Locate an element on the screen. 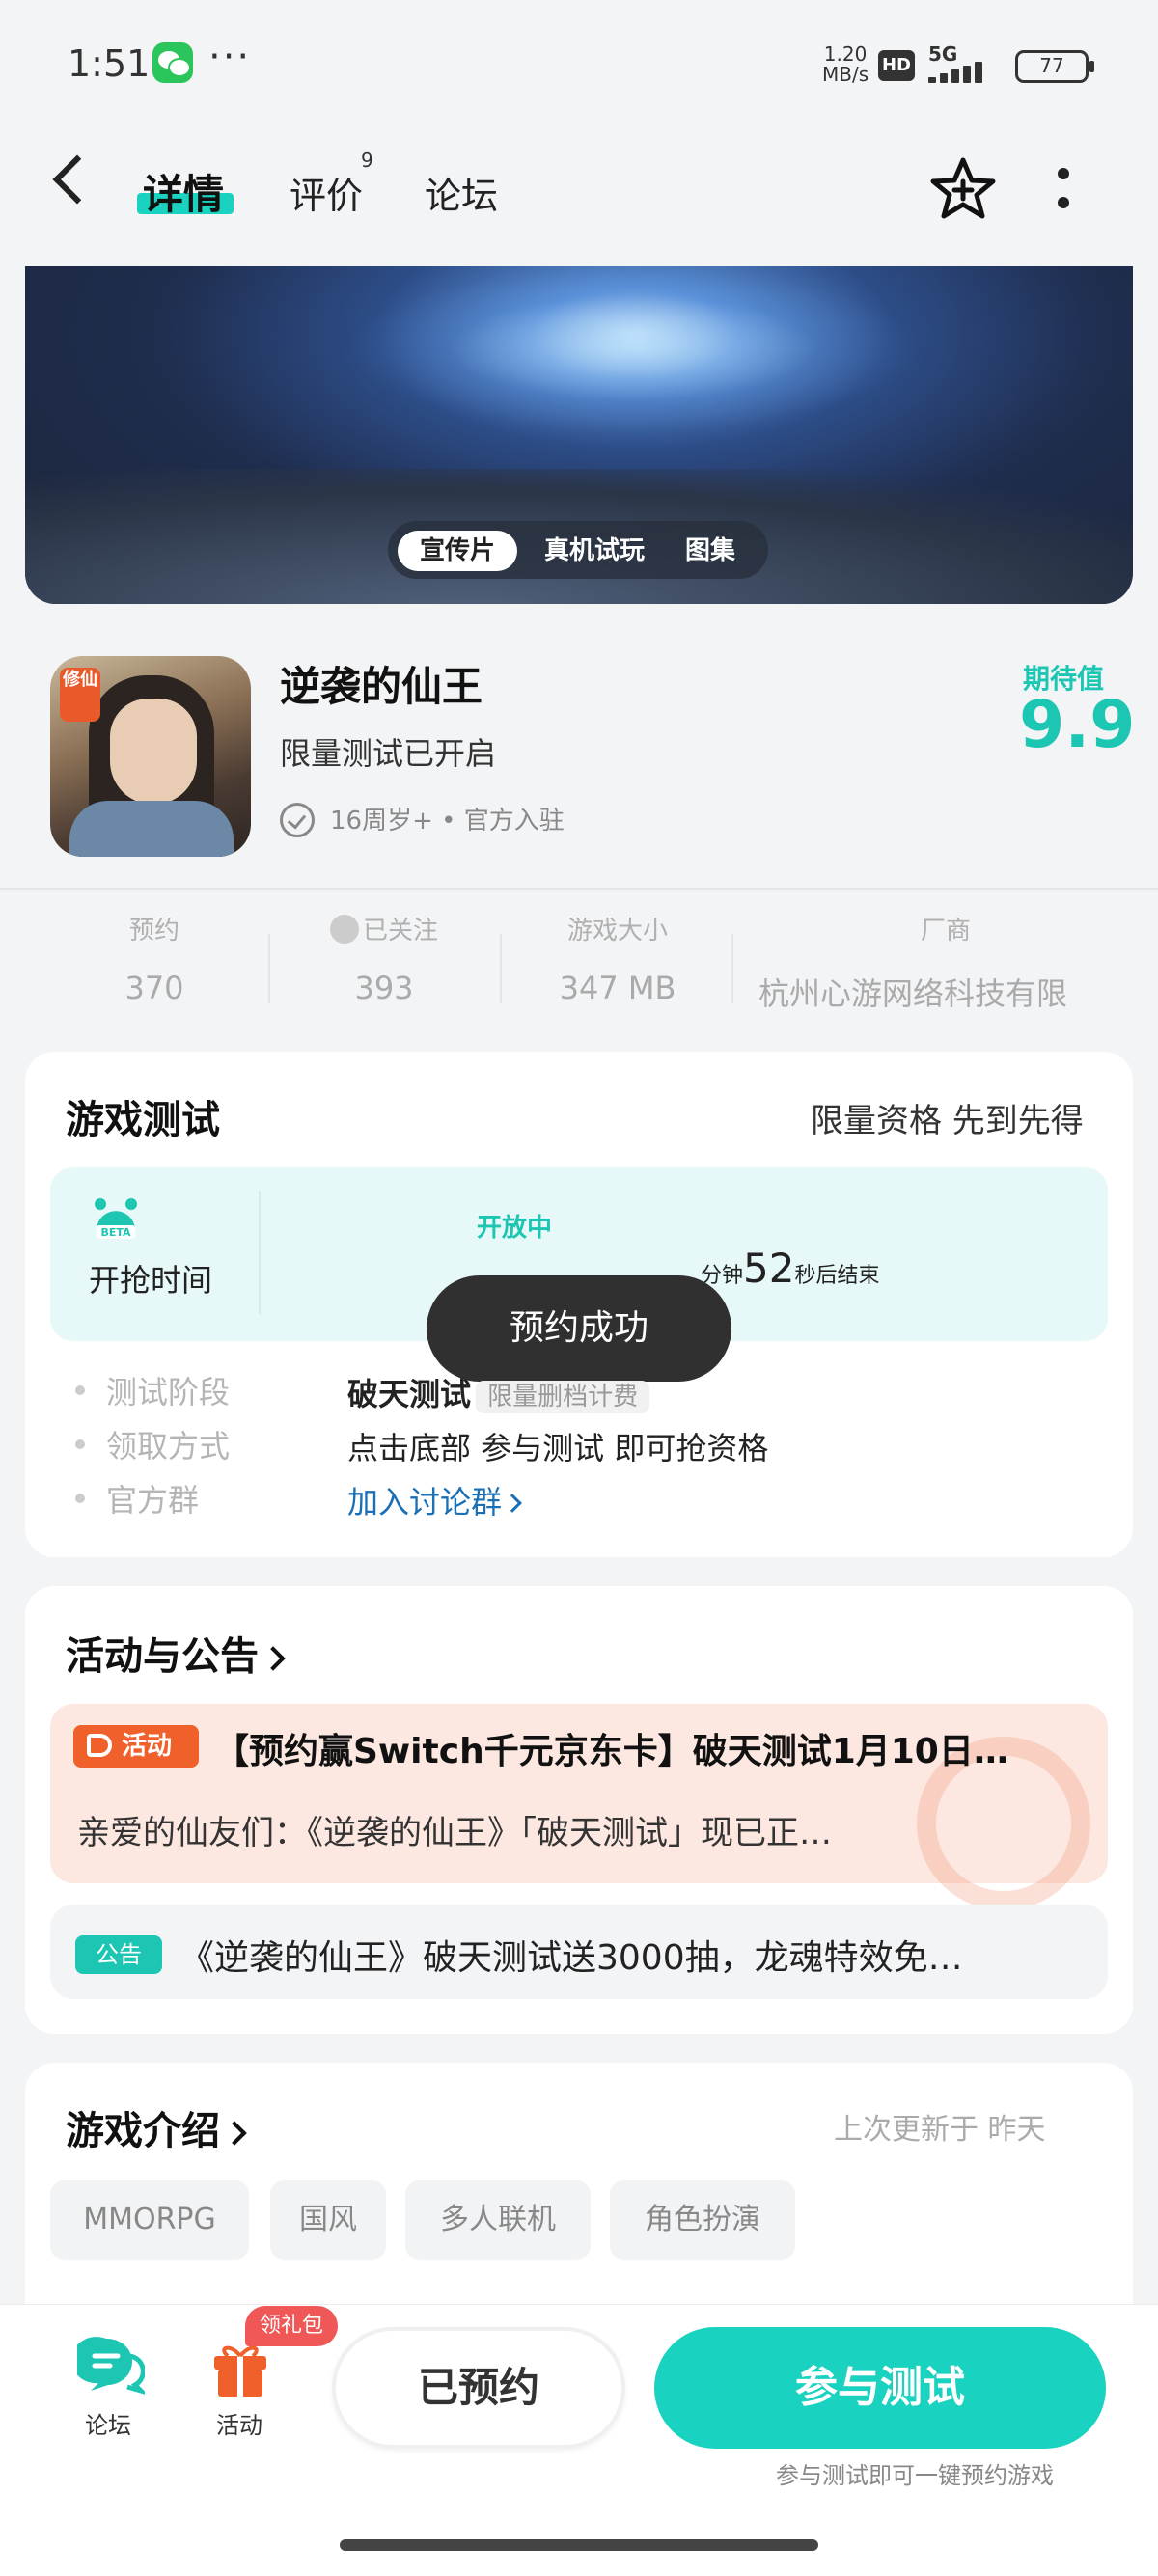 The width and height of the screenshot is (1158, 2576). wechat-notification-icon is located at coordinates (172, 63).